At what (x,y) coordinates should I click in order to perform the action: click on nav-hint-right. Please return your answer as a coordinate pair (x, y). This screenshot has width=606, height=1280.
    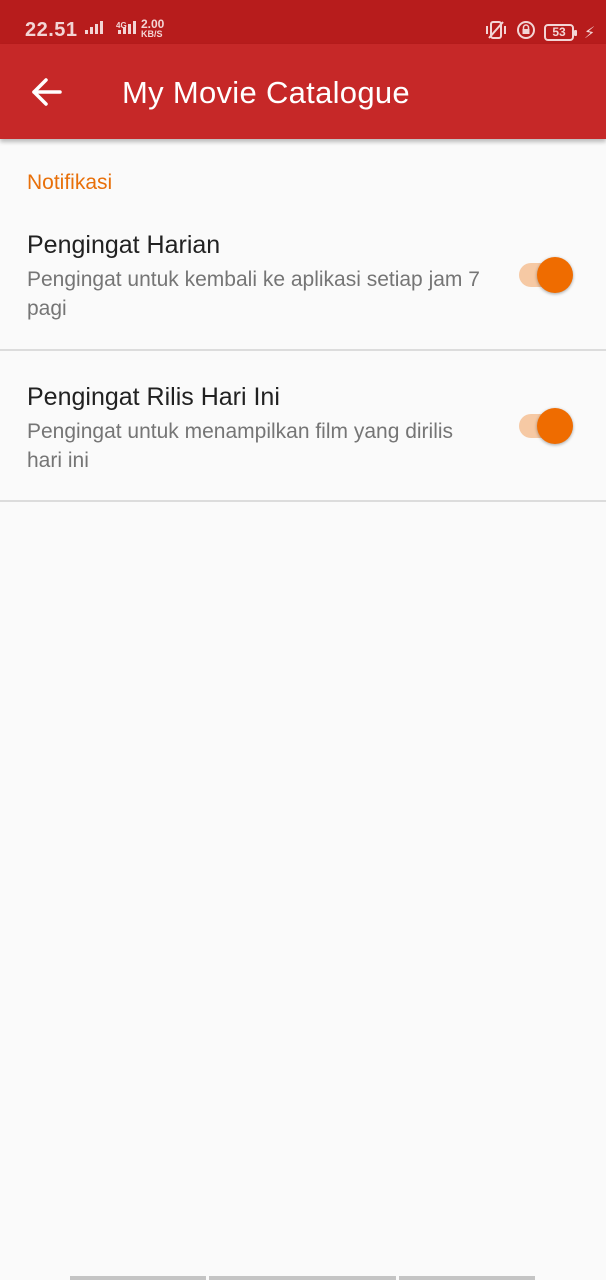
    Looking at the image, I should click on (467, 1278).